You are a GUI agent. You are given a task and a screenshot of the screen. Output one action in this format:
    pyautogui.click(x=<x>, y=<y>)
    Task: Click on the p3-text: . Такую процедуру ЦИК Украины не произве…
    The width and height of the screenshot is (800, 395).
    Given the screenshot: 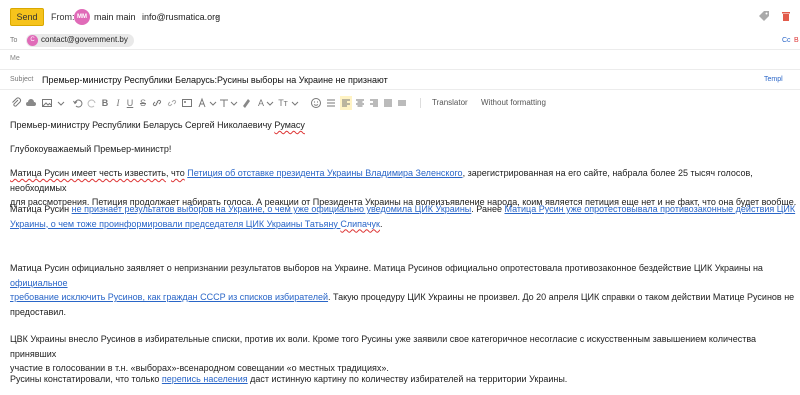 What is the action you would take?
    pyautogui.click(x=561, y=297)
    